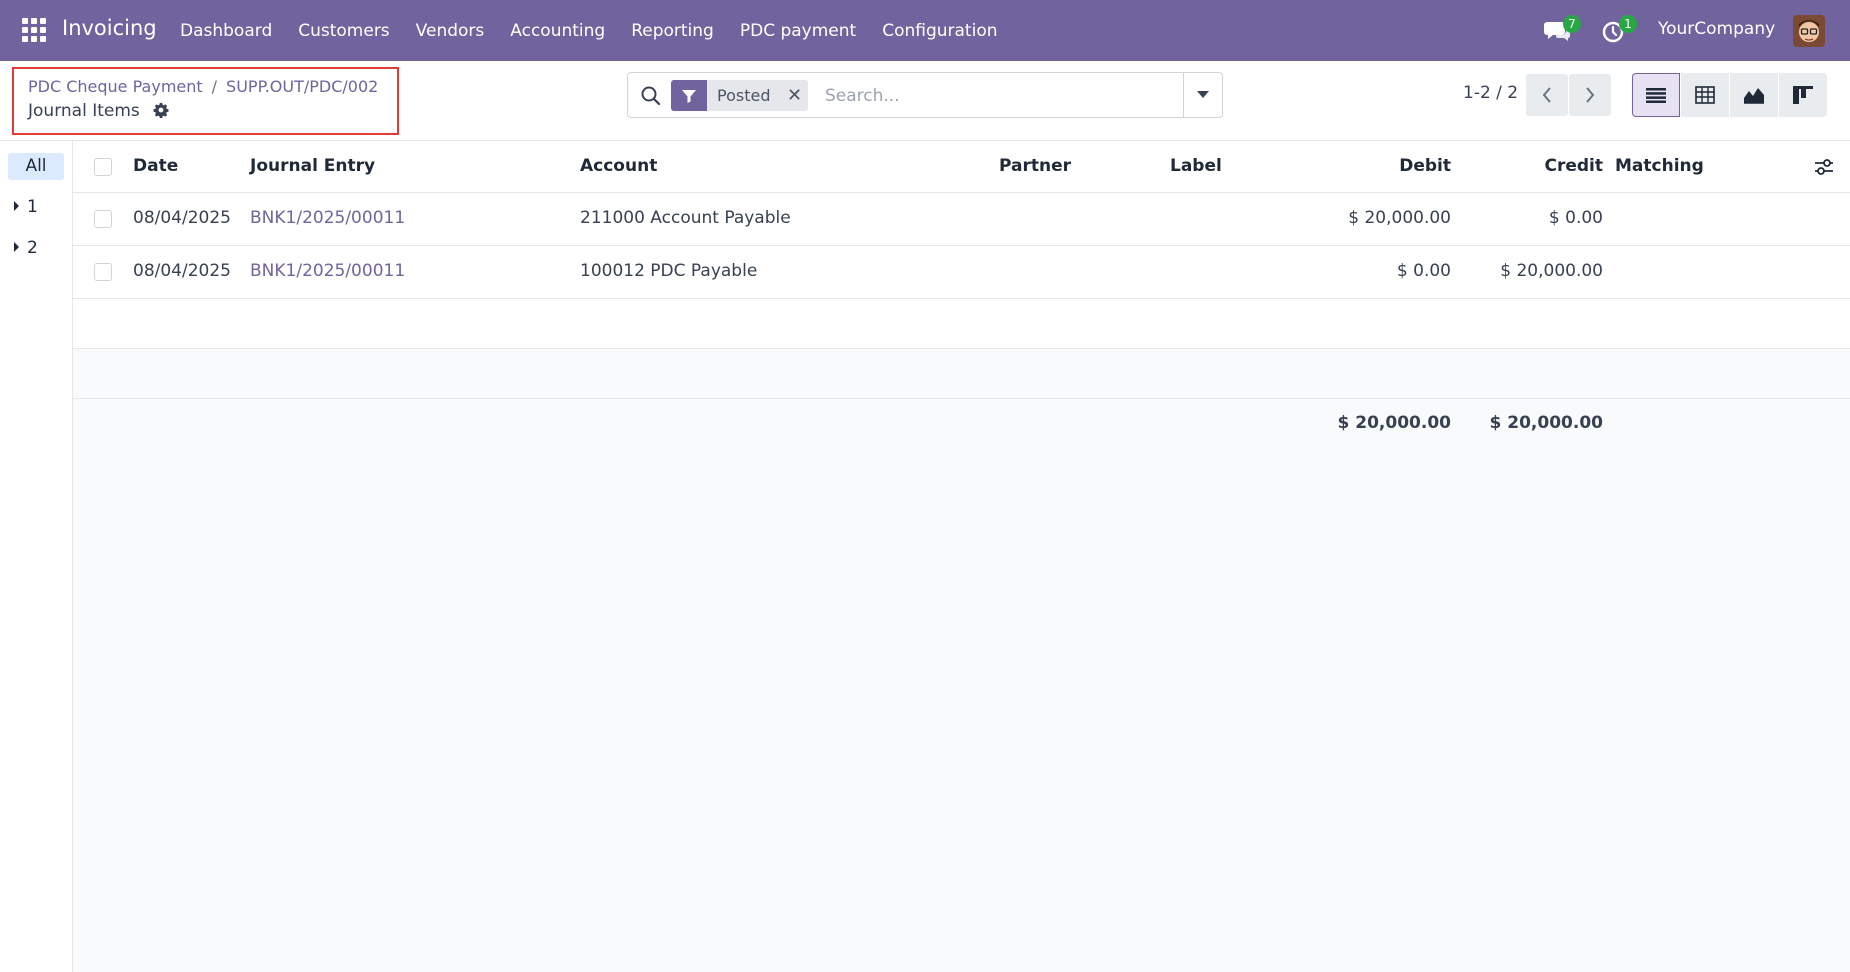 This screenshot has width=1850, height=972. I want to click on total-credit: $ 20,000.00, so click(1546, 423).